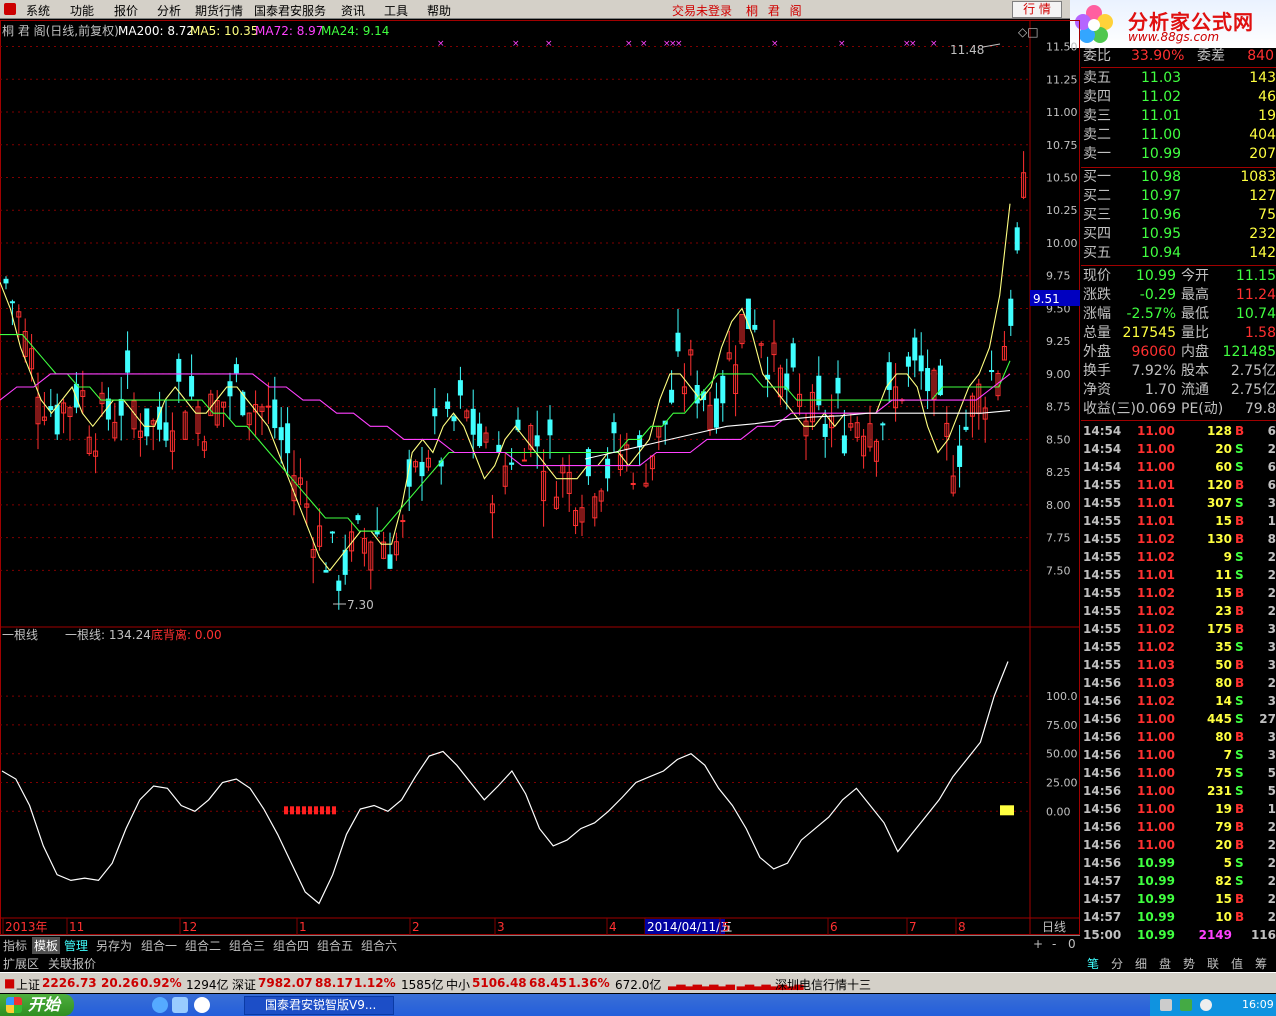  Describe the element at coordinates (244, 984) in the screenshot. I see `sz-label: 深证` at that location.